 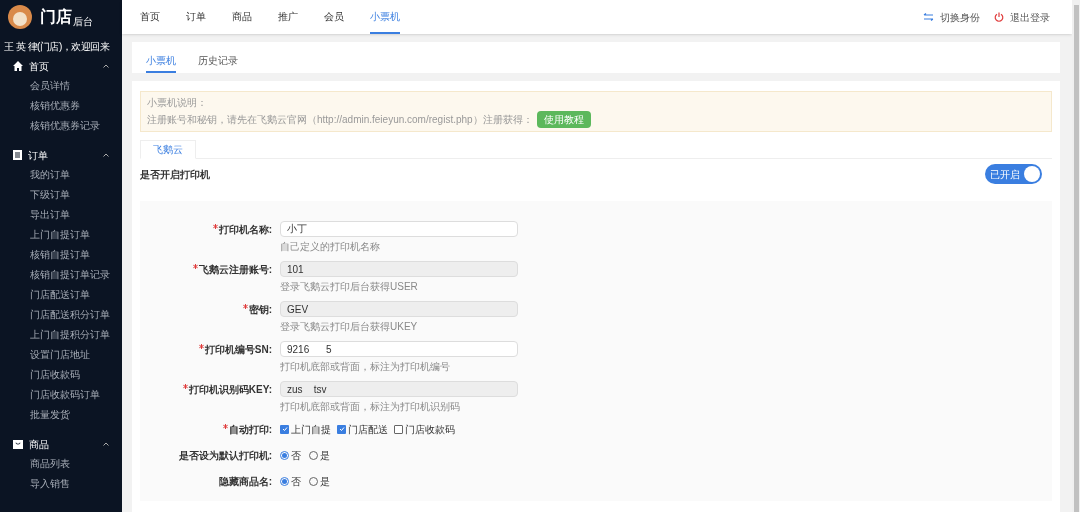 What do you see at coordinates (39, 444) in the screenshot?
I see `menu-group-title: 商品` at bounding box center [39, 444].